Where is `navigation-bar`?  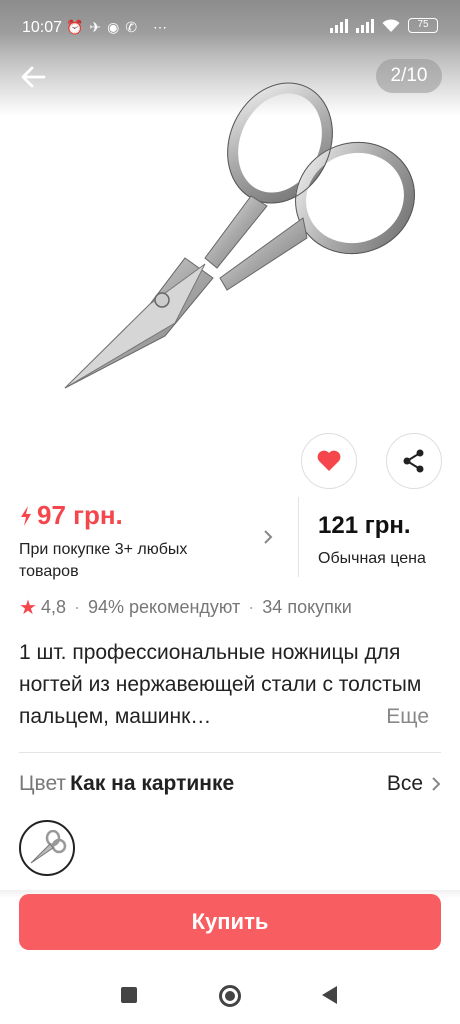
navigation-bar is located at coordinates (230, 995).